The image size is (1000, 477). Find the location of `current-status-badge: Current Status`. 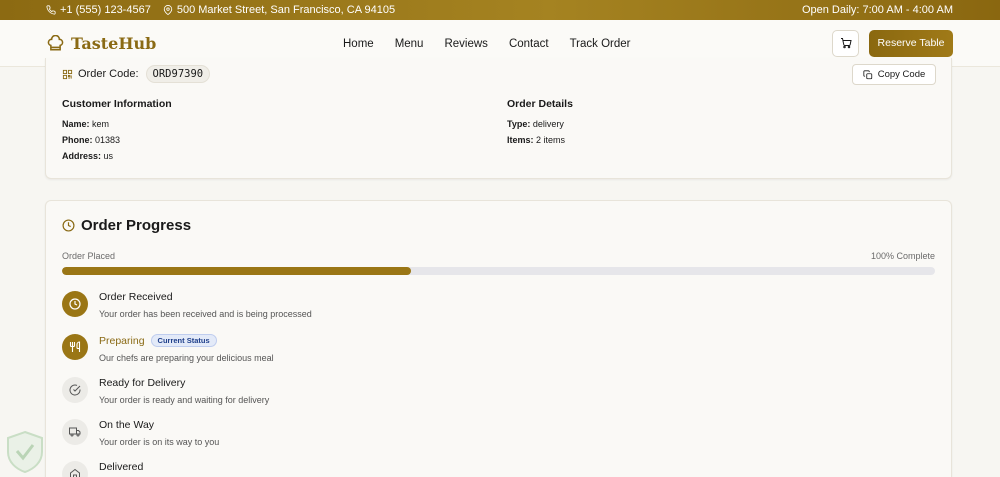

current-status-badge: Current Status is located at coordinates (183, 340).